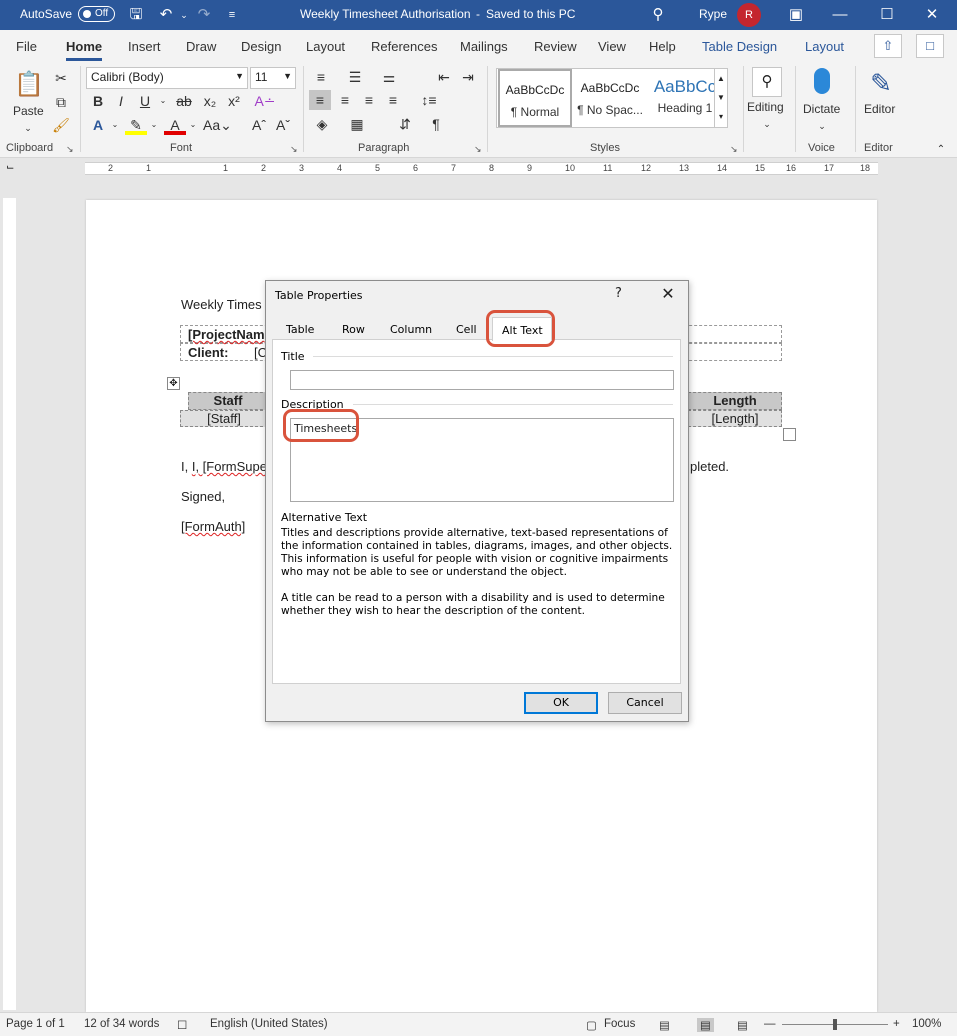 This screenshot has width=957, height=1036. What do you see at coordinates (896, 1024) in the screenshot?
I see `zoom-in-icon: +` at bounding box center [896, 1024].